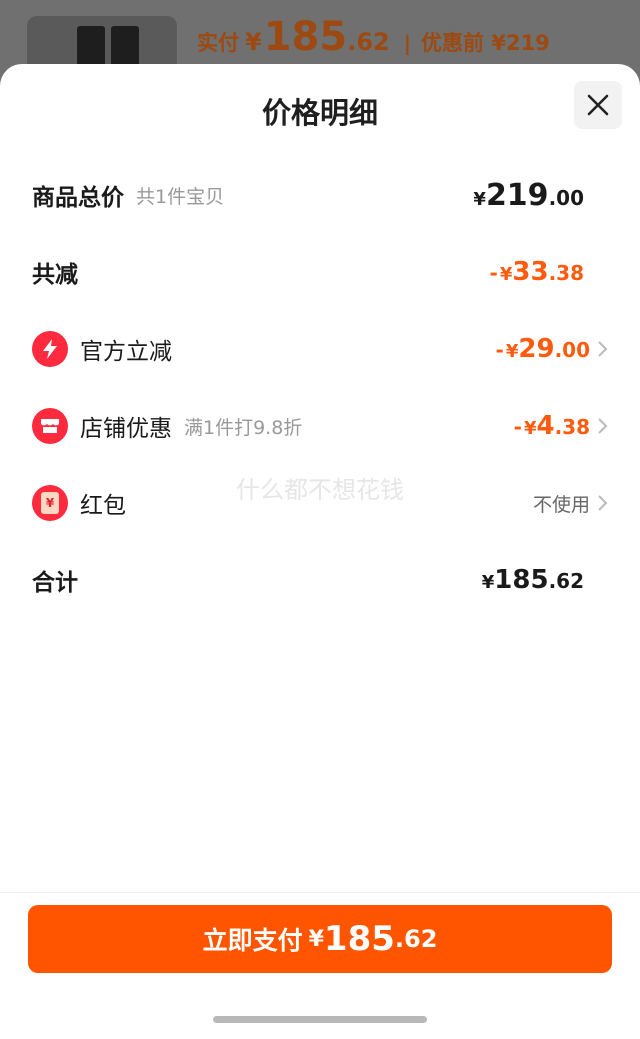 This screenshot has width=640, height=1039. Describe the element at coordinates (320, 195) in the screenshot. I see `goods-total-row: 商品总价 共1件宝贝 ¥ 219 .00` at that location.